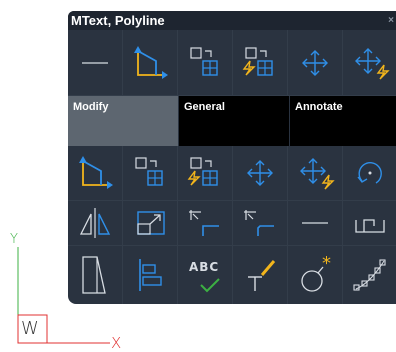 The height and width of the screenshot is (352, 396). What do you see at coordinates (343, 121) in the screenshot?
I see `tab-annotate: Annotate` at bounding box center [343, 121].